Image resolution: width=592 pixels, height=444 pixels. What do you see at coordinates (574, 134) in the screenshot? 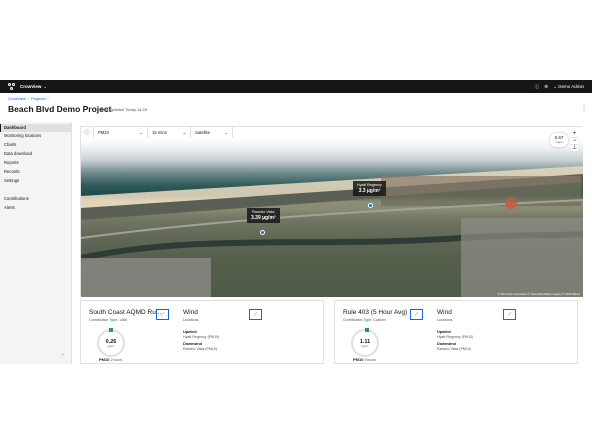
I see `zoom-in-icon: +` at bounding box center [574, 134].